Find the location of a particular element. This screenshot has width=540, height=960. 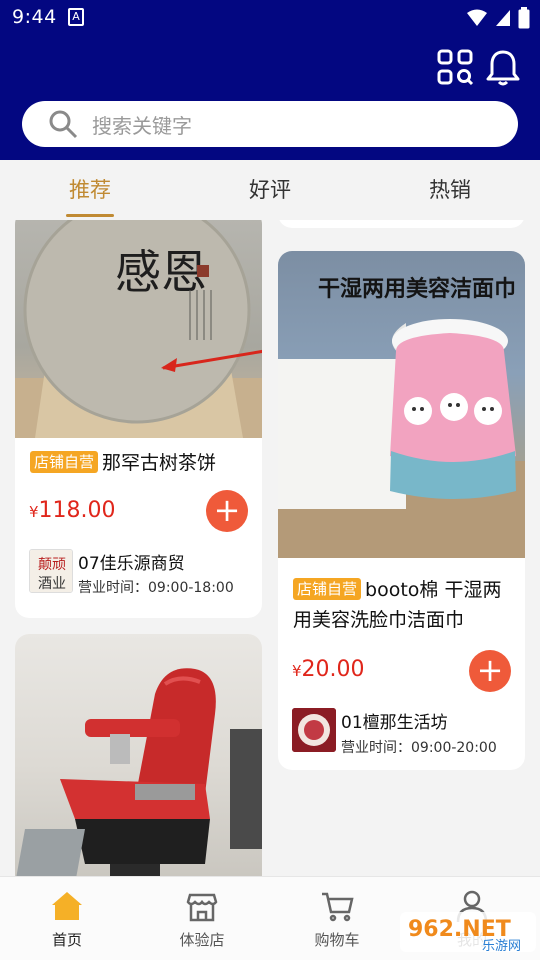

tab-recommended: 推荐 is located at coordinates (90, 189).